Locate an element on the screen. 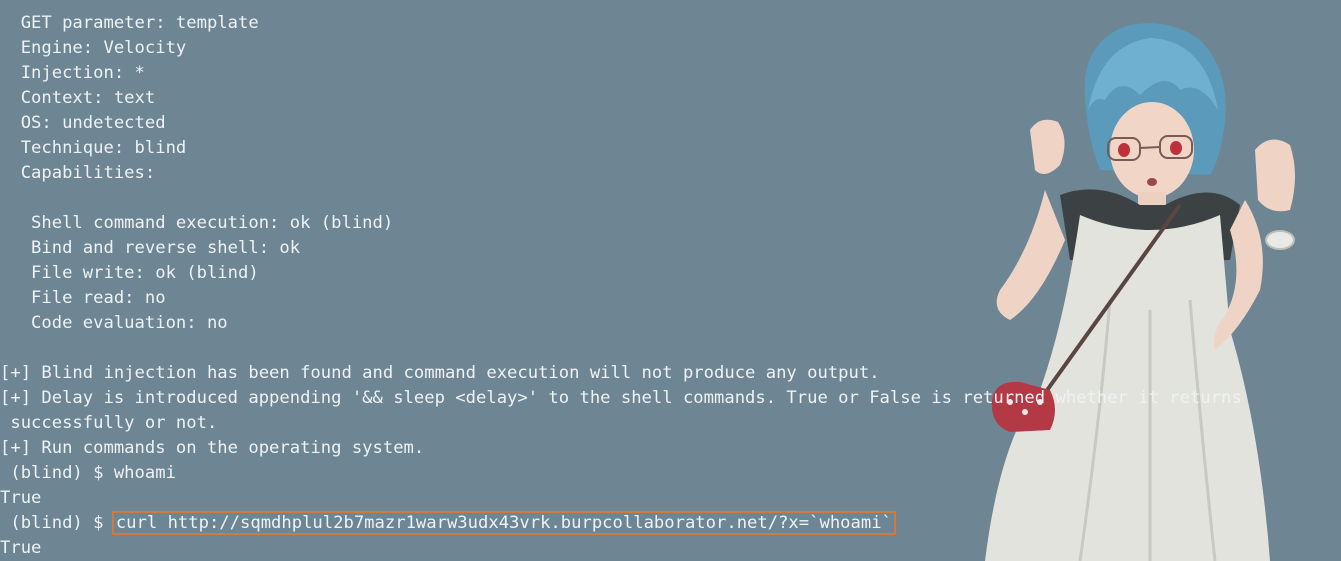  terminal-prompt: (blind) $ is located at coordinates (57, 523).